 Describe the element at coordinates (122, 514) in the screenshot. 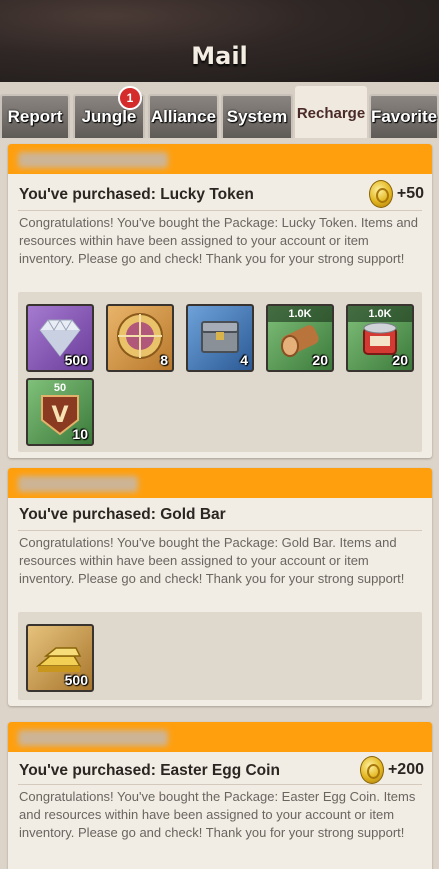

I see `mail-title: You've purchased: Gold Bar` at that location.